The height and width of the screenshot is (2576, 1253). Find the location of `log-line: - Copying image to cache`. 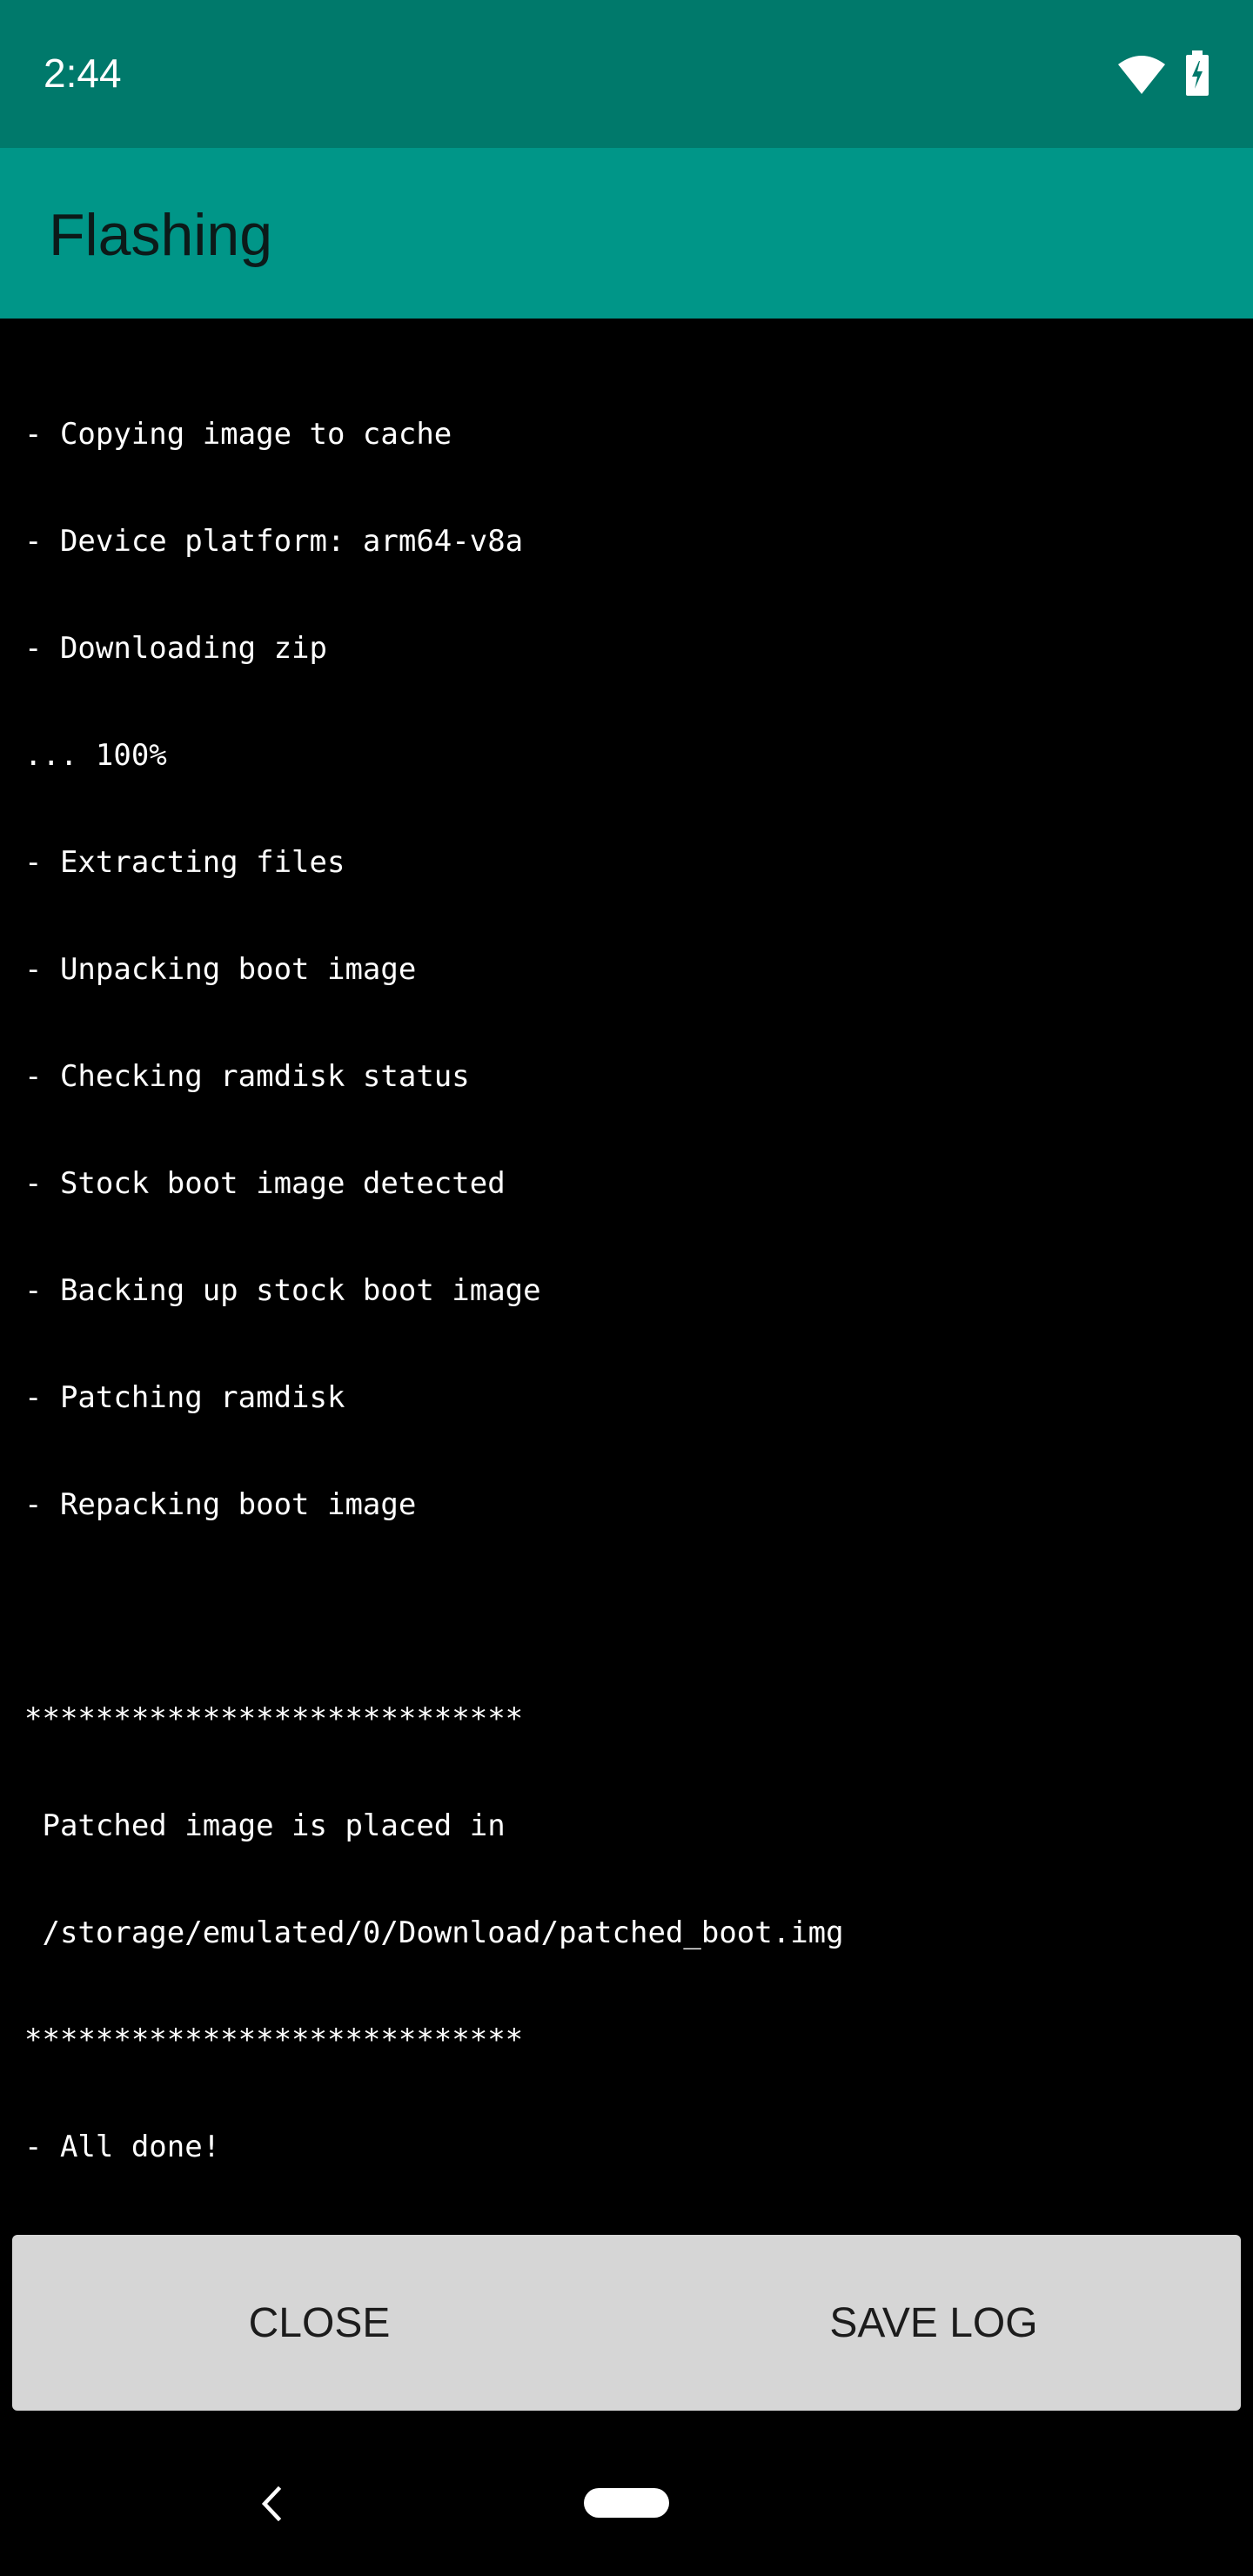

log-line: - Copying image to cache is located at coordinates (238, 435).